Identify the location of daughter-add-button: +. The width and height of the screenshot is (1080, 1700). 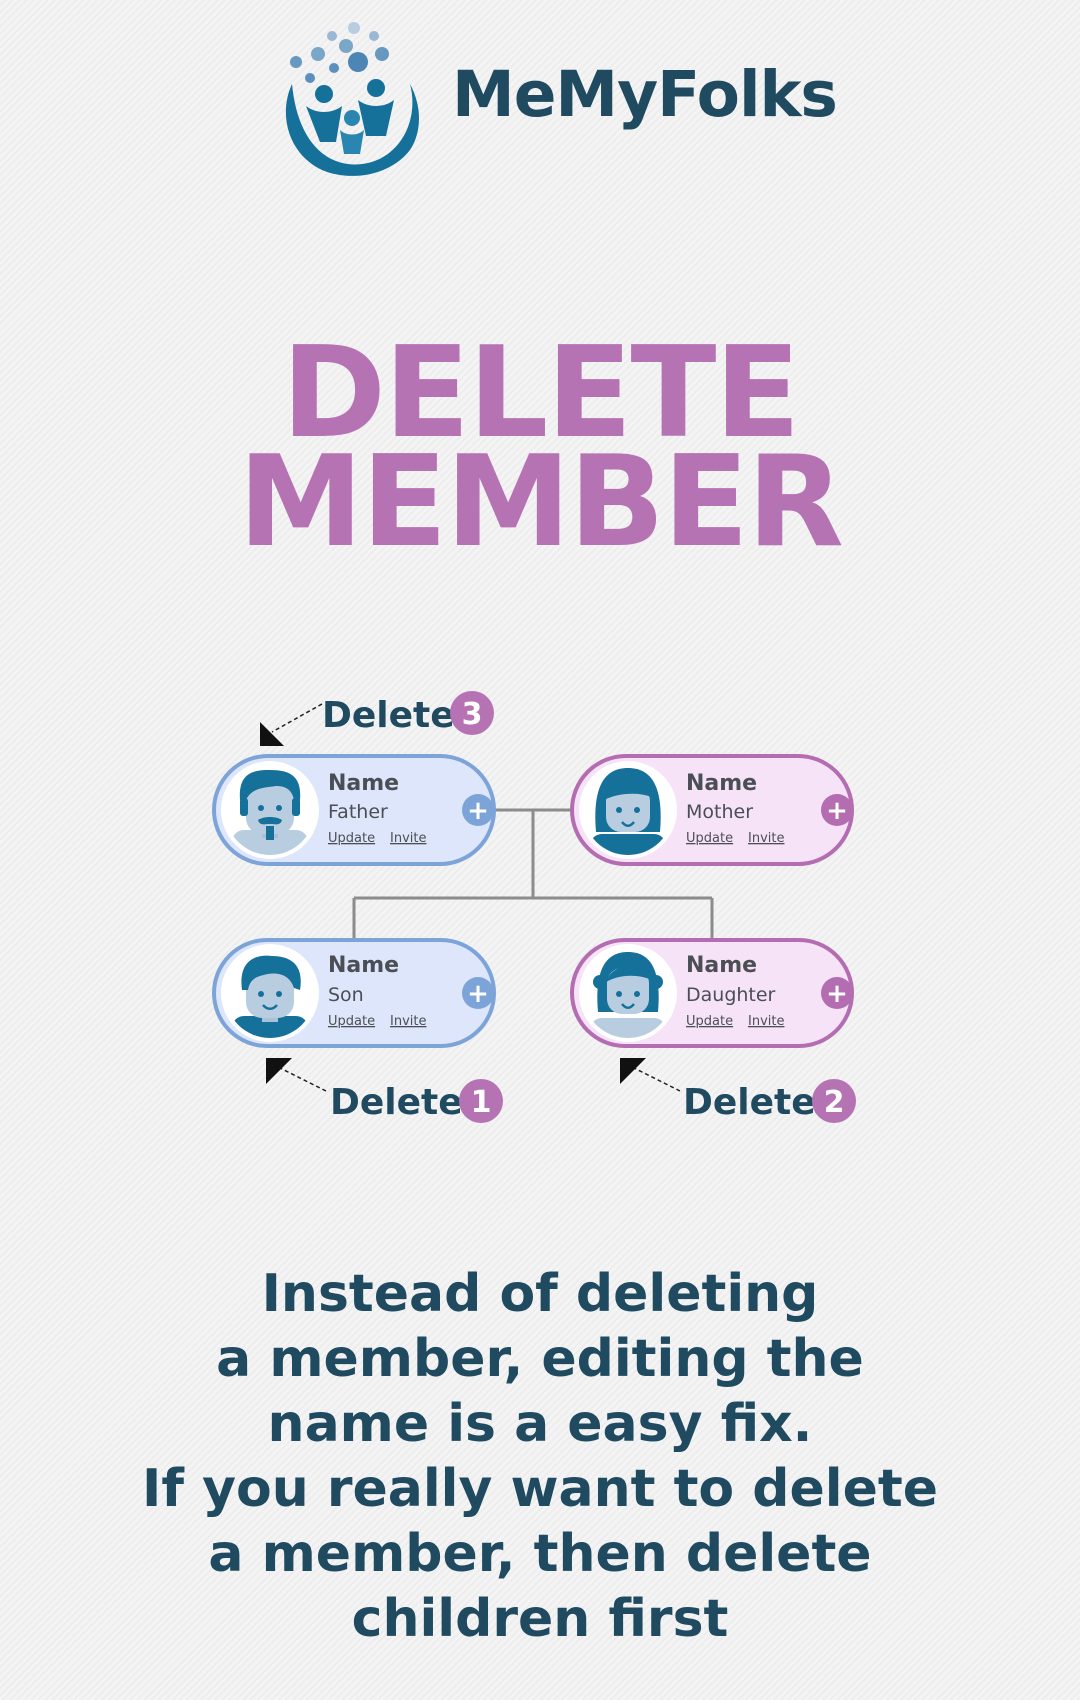
(837, 993).